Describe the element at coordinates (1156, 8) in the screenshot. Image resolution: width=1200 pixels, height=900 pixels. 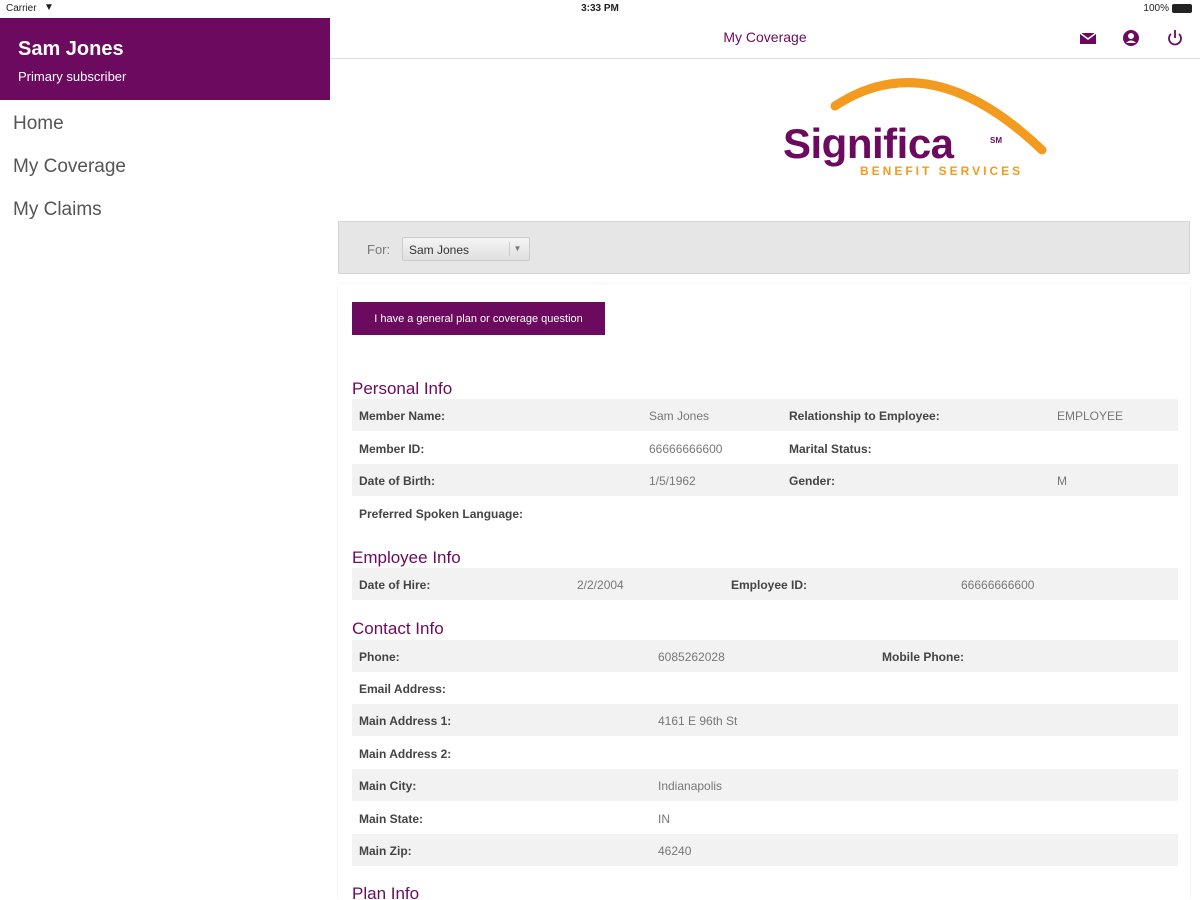
I see `battery-percent: 100%` at that location.